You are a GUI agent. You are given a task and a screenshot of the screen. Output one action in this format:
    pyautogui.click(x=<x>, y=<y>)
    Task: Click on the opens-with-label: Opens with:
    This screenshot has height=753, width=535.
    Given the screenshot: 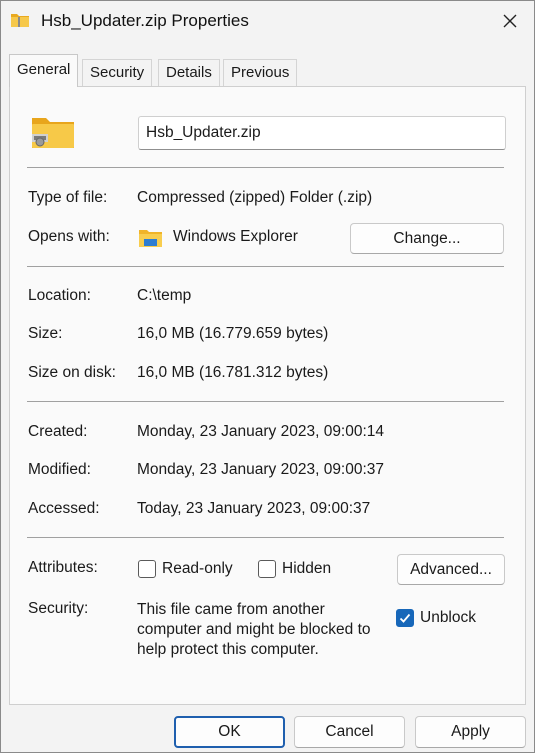 What is the action you would take?
    pyautogui.click(x=69, y=236)
    